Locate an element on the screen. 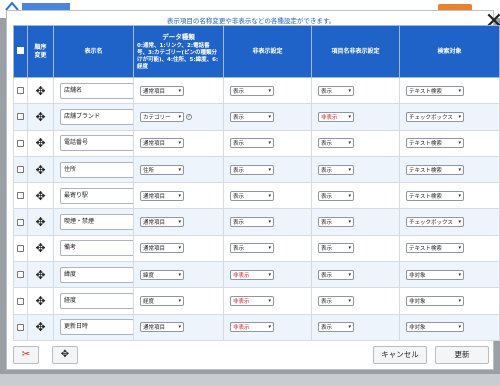 Image resolution: width=500 pixels, height=386 pixels. search-target-select-value: 非対象 is located at coordinates (417, 302).